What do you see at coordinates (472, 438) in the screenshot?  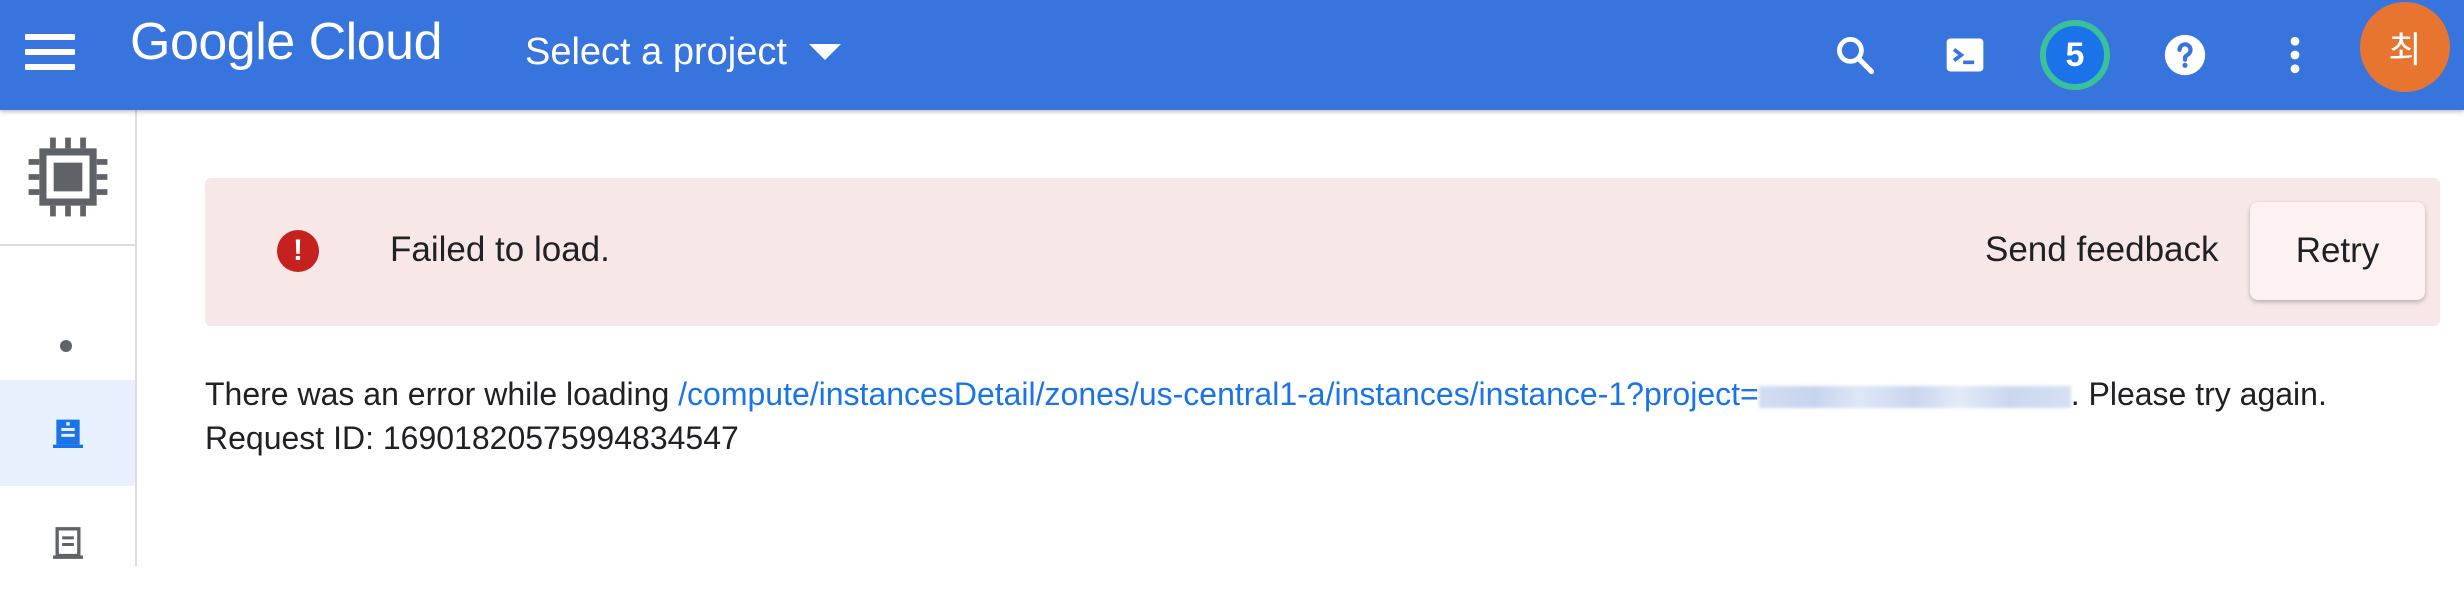 I see `request-id: Request ID: 16901820575994834547` at bounding box center [472, 438].